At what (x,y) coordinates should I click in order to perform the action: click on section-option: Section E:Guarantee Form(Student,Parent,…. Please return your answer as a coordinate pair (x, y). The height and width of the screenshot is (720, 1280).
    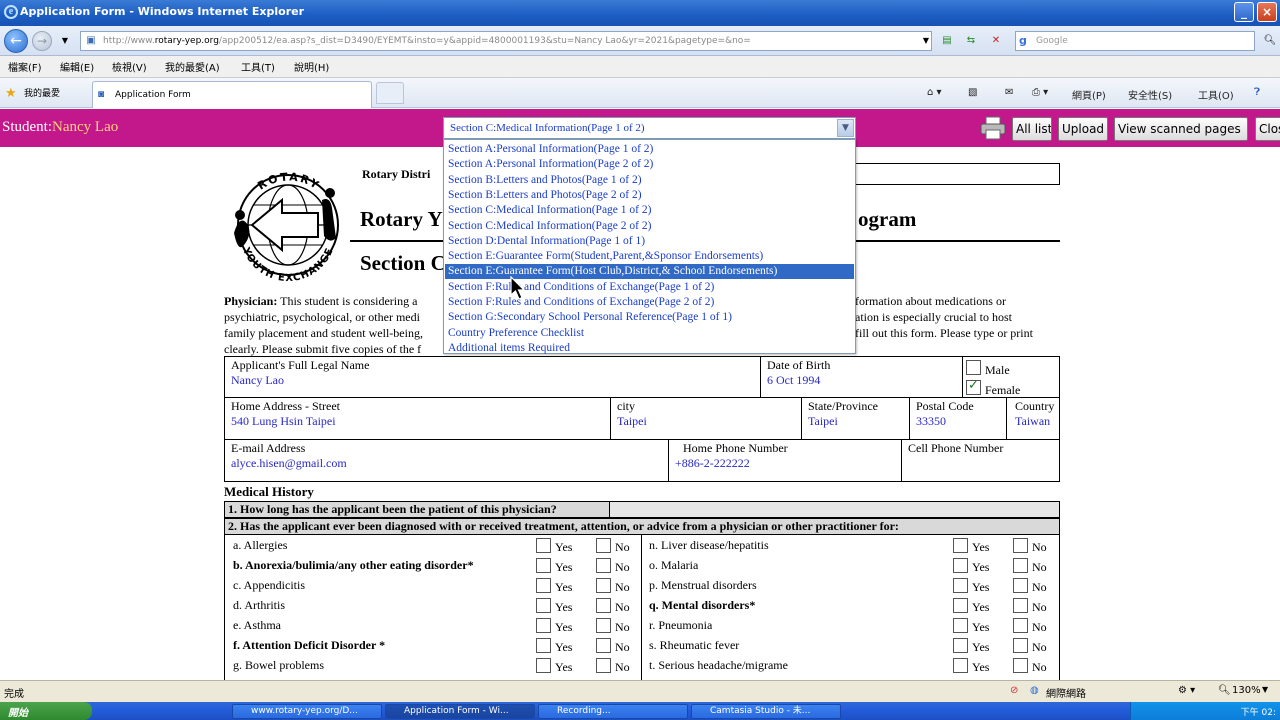
    Looking at the image, I should click on (649, 256).